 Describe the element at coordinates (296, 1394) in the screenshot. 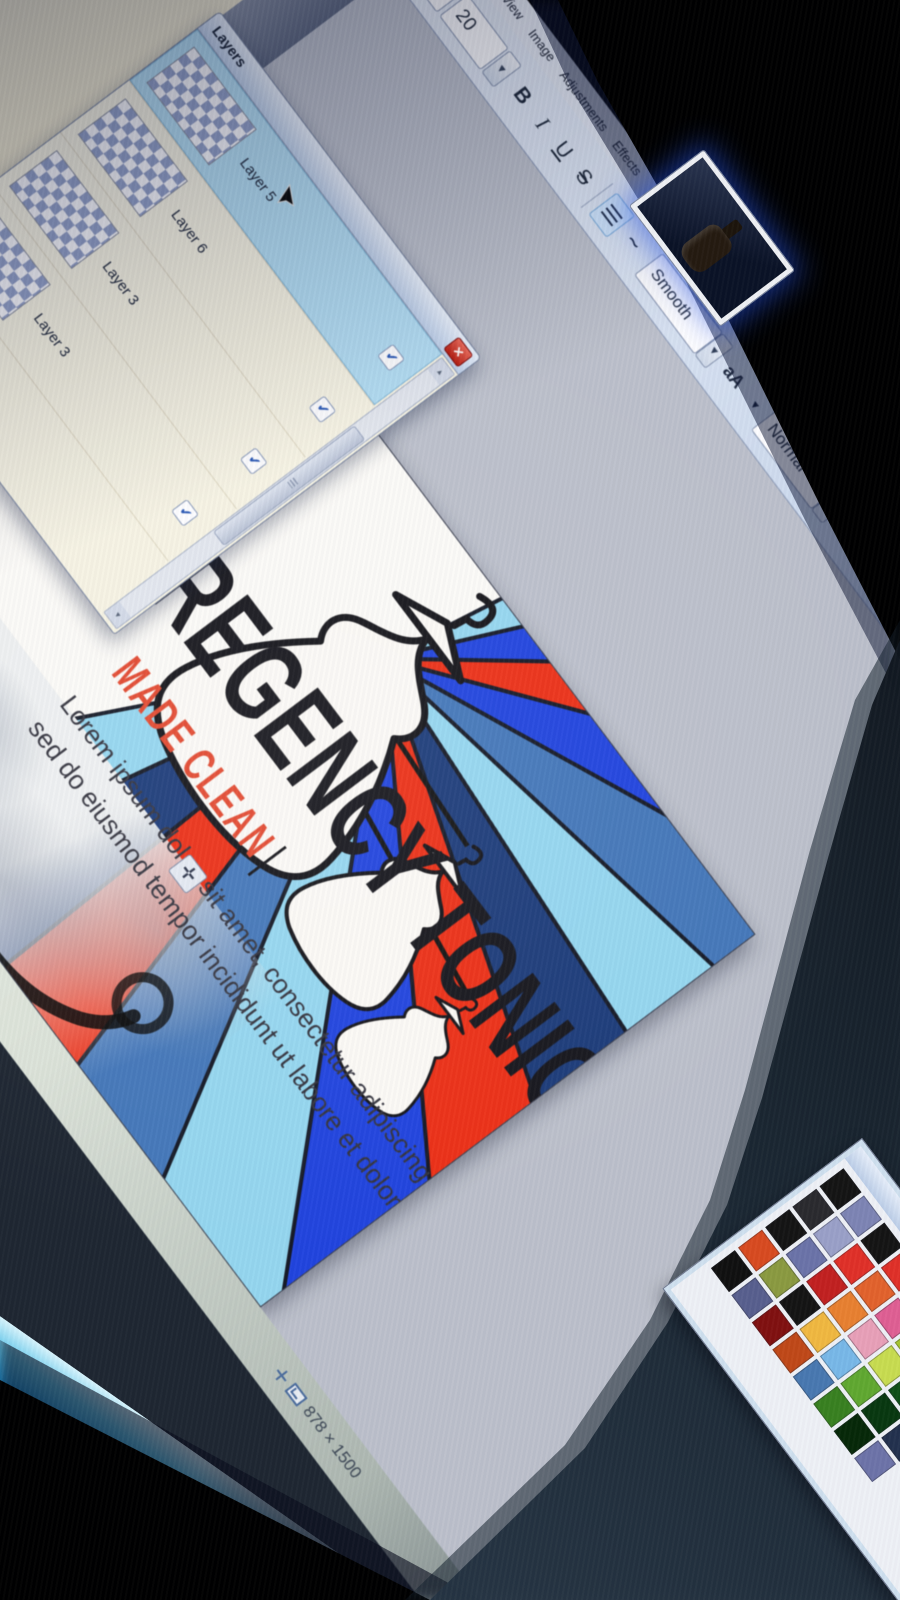

I see `image-size-icon` at that location.